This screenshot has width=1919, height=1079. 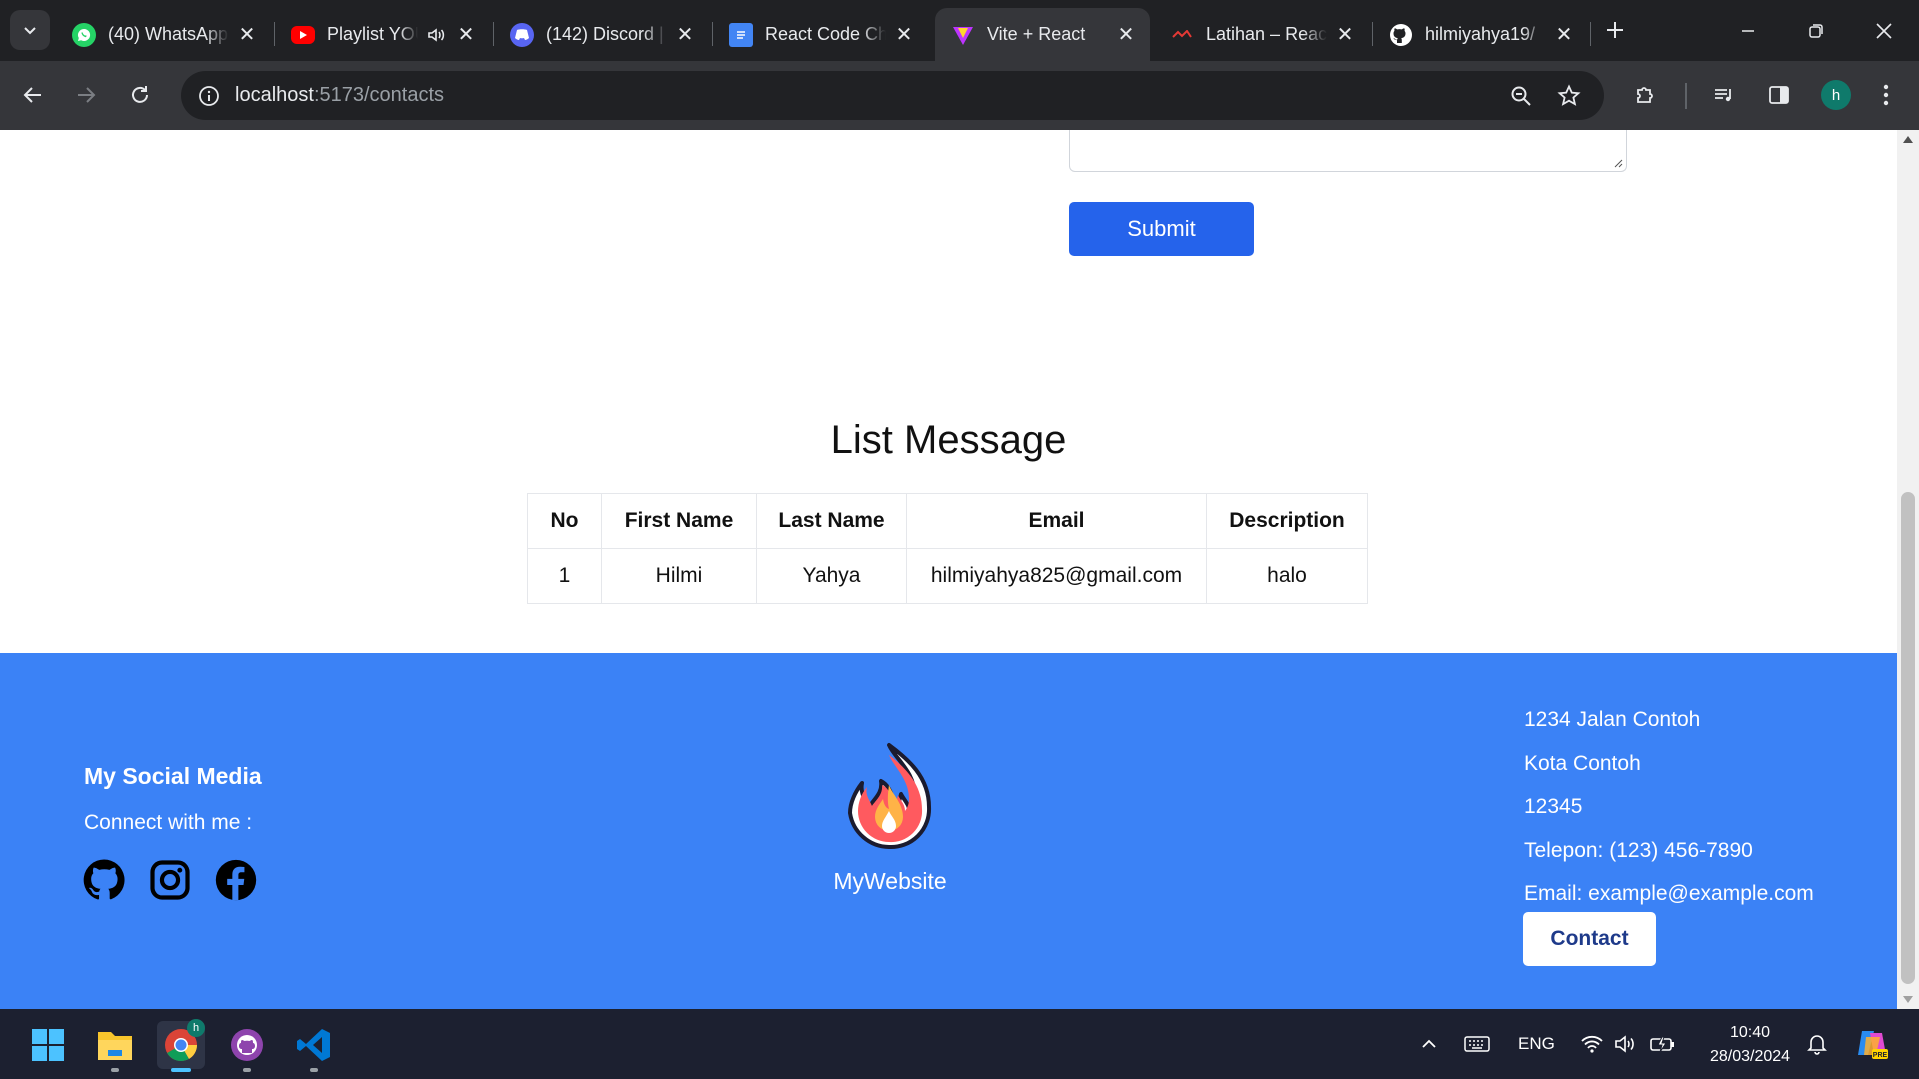 What do you see at coordinates (1536, 1044) in the screenshot?
I see `language-indicator: ENG` at bounding box center [1536, 1044].